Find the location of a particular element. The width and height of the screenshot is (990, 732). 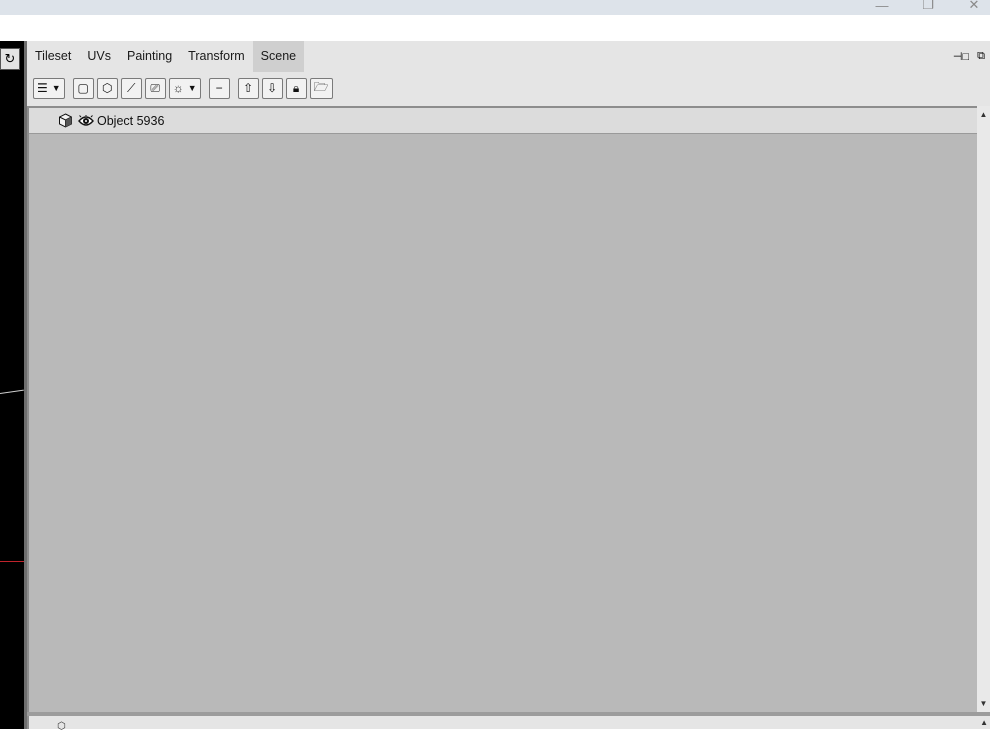

folder-icon: 🗁 is located at coordinates (321, 86).